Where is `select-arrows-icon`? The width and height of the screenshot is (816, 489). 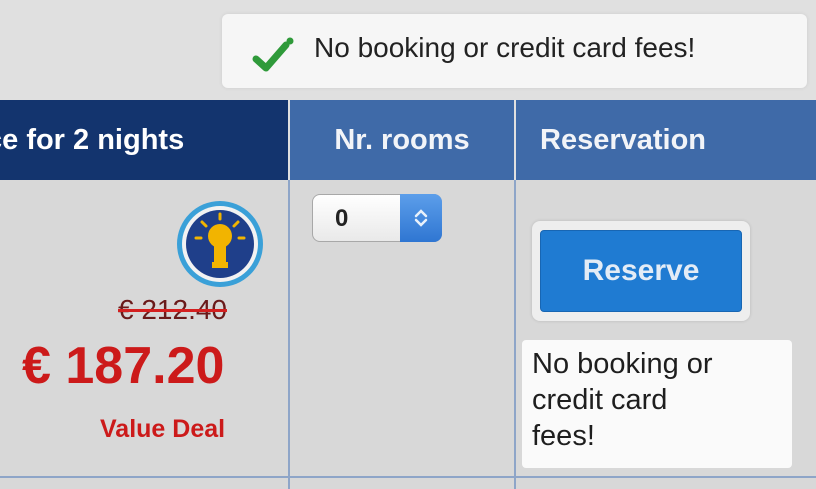
select-arrows-icon is located at coordinates (421, 218).